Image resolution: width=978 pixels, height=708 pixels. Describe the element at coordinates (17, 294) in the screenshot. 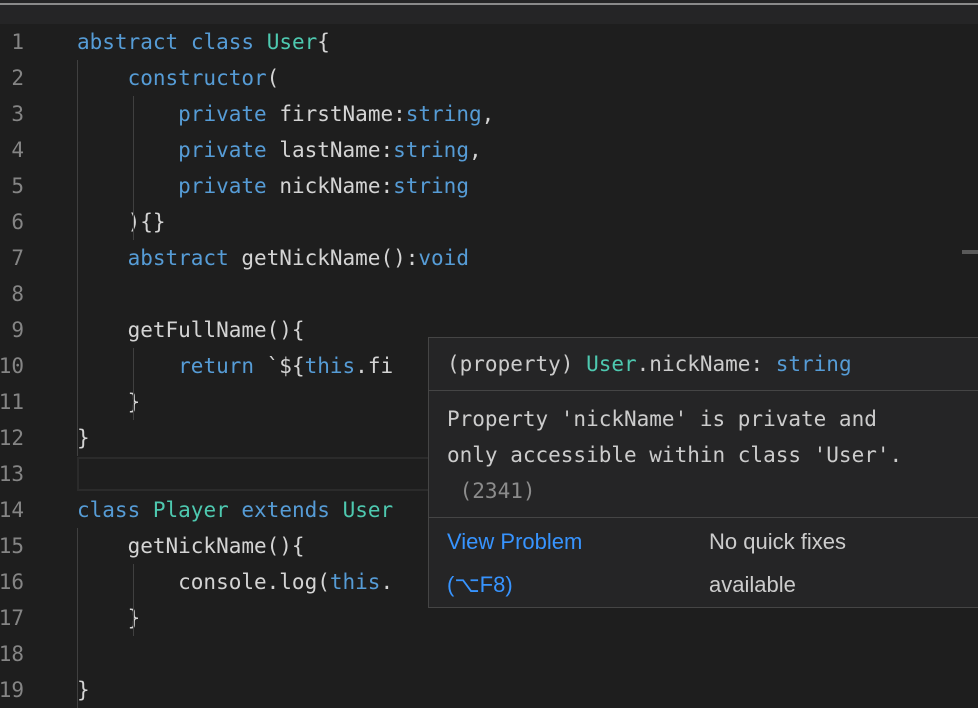

I see `line-number: 8` at that location.